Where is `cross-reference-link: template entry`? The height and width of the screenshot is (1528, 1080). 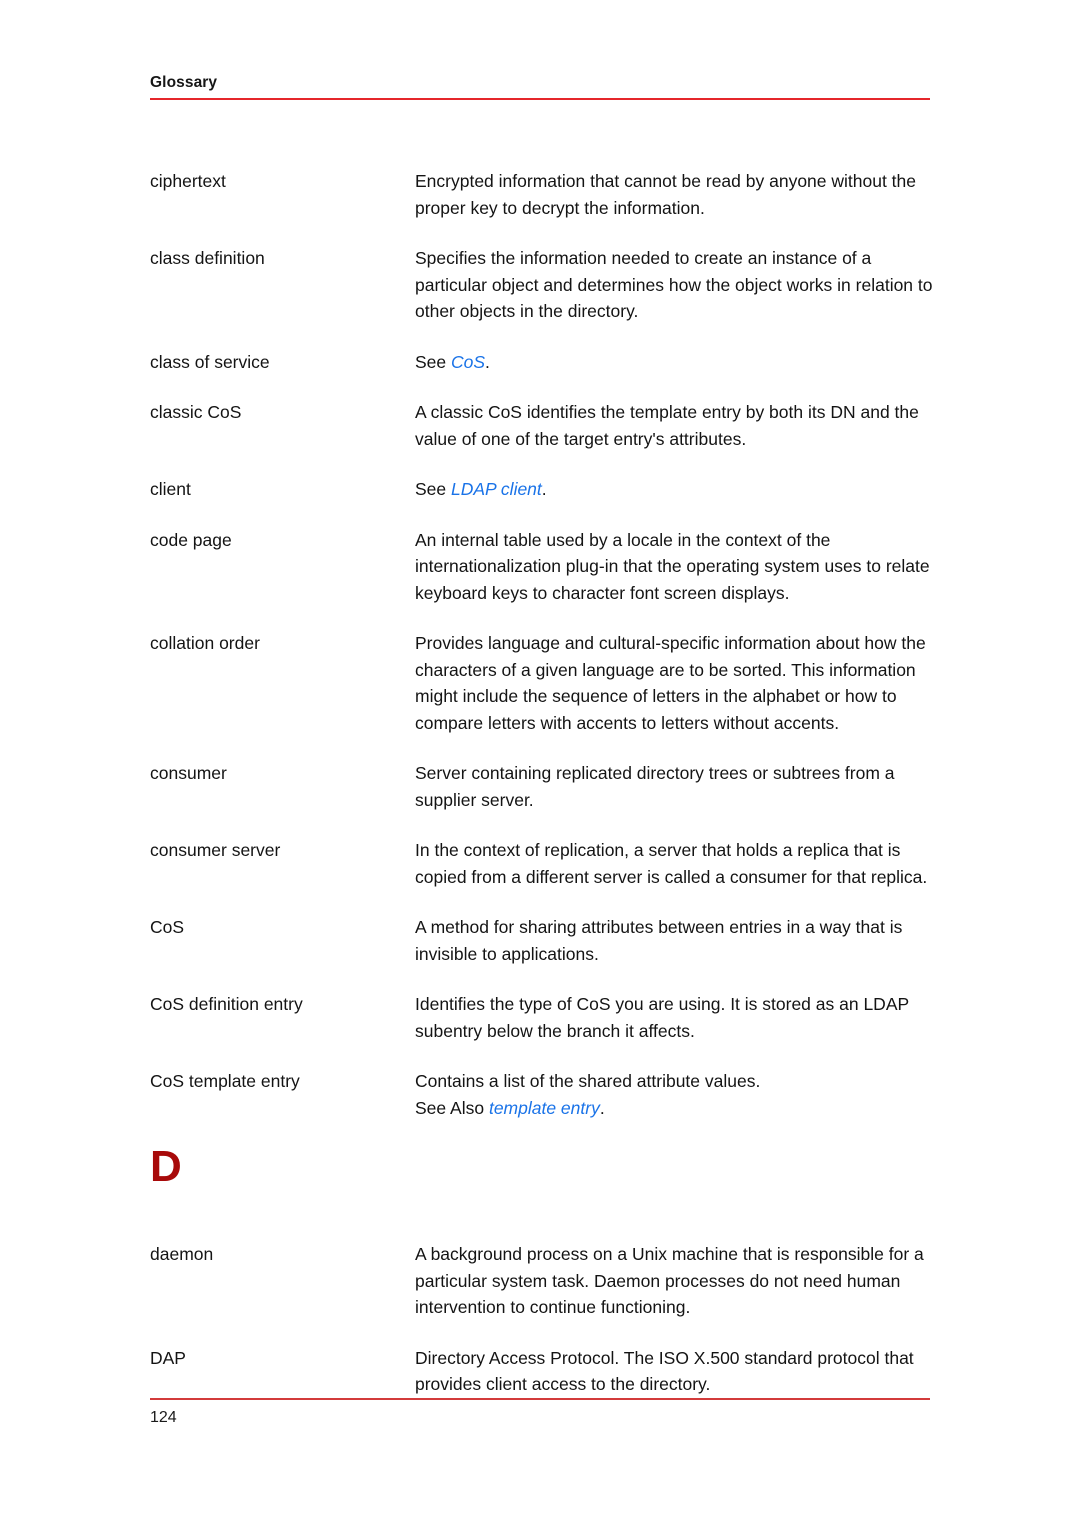 cross-reference-link: template entry is located at coordinates (544, 1108).